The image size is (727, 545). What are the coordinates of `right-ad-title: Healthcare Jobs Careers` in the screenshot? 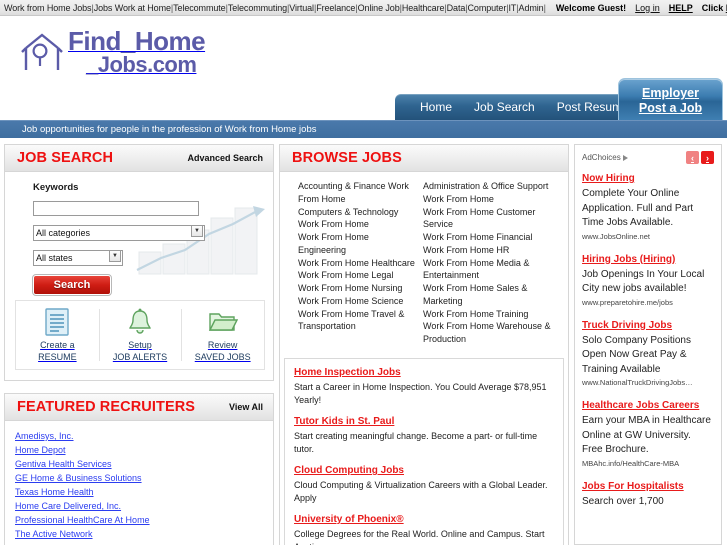 It's located at (648, 405).